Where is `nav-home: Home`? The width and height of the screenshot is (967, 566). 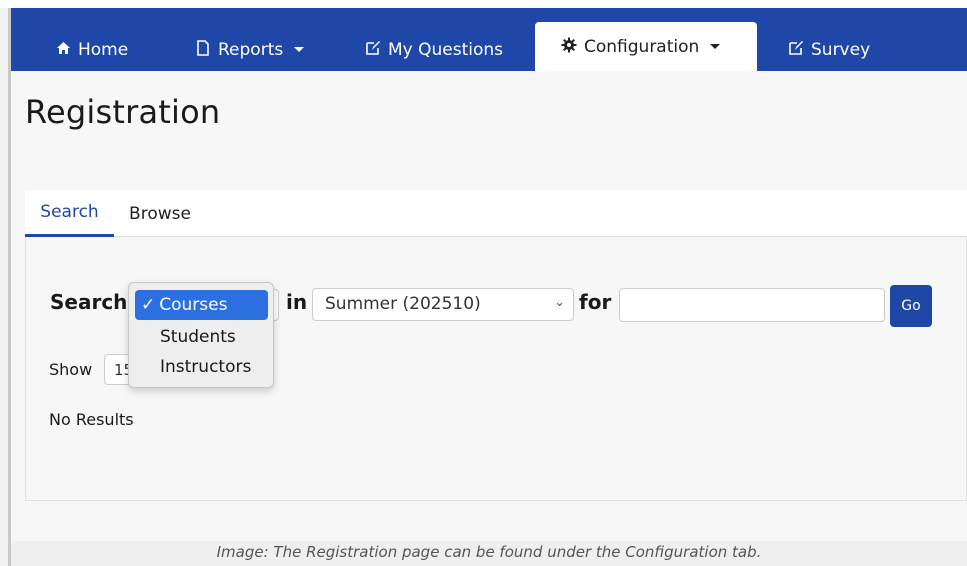 nav-home: Home is located at coordinates (91, 49).